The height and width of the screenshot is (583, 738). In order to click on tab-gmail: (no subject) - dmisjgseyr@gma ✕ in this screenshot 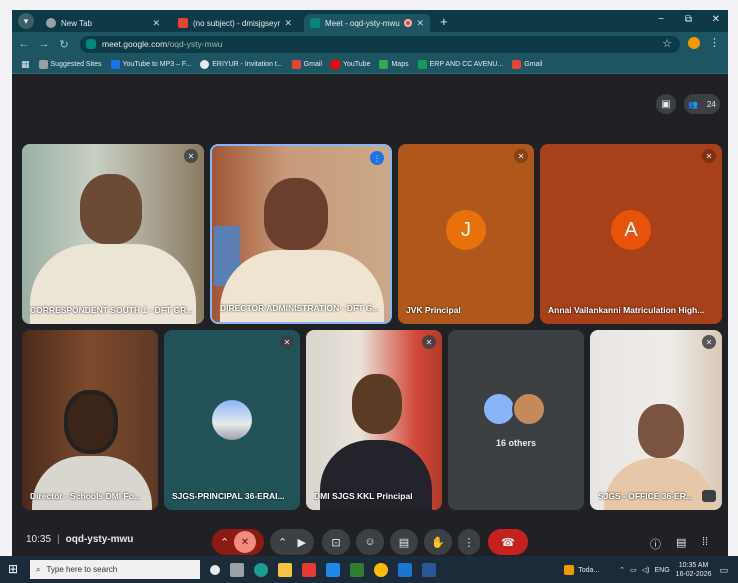, I will do `click(235, 23)`.